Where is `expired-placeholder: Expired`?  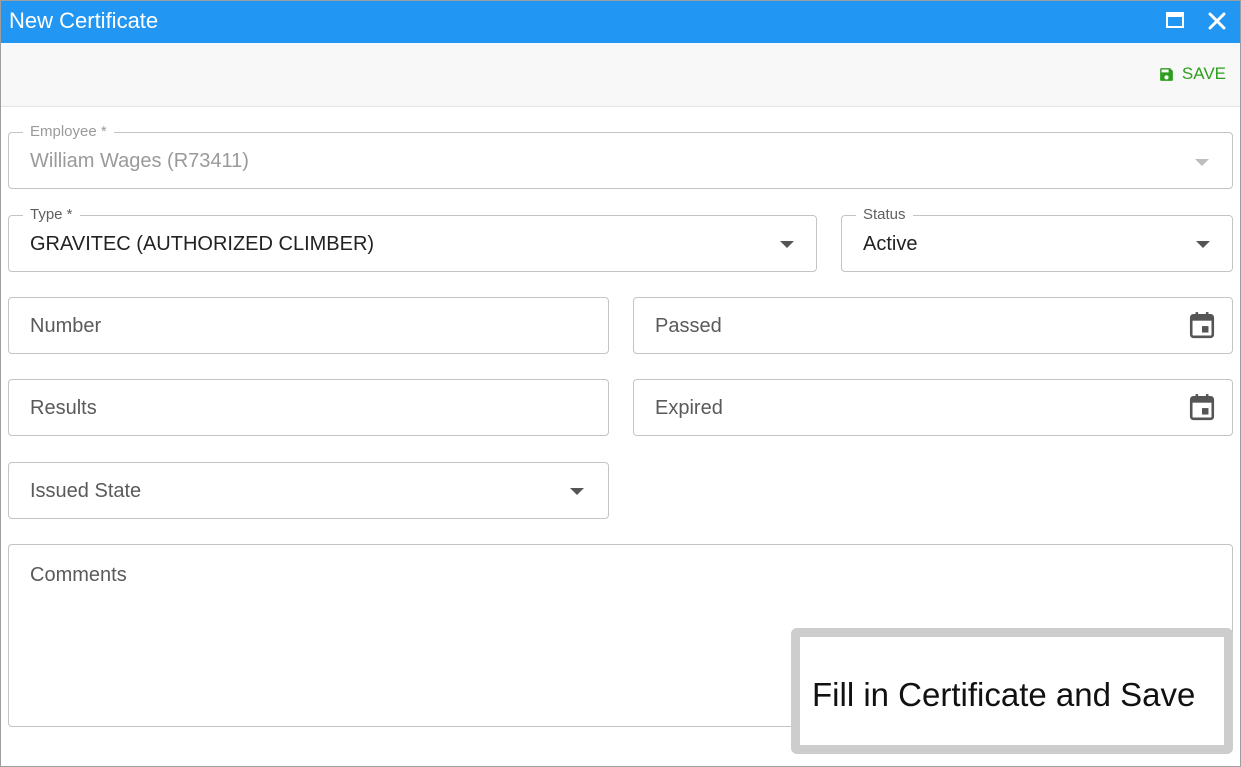 expired-placeholder: Expired is located at coordinates (689, 408).